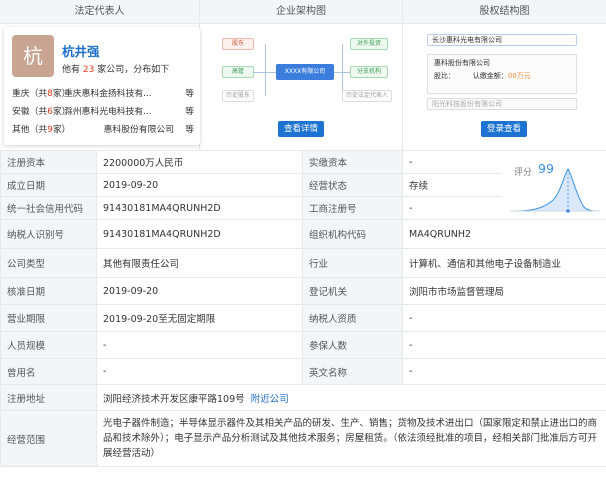 This screenshot has height=490, width=606. I want to click on biz-term-value: 2019-09-20至无固定期限, so click(199, 318).